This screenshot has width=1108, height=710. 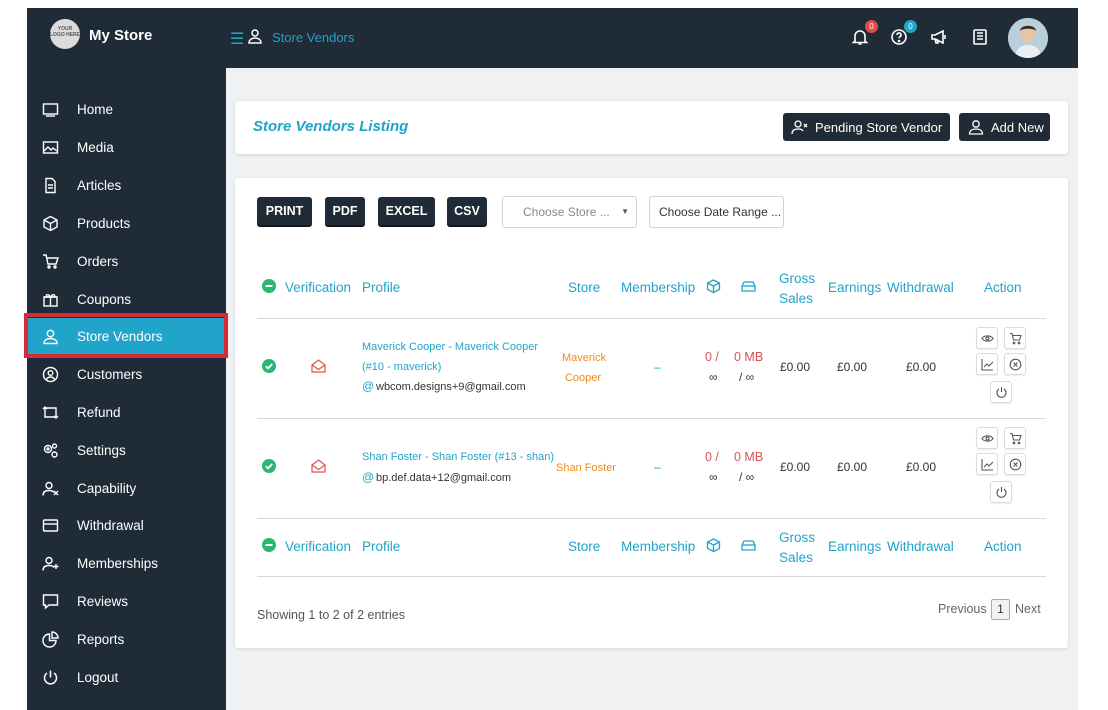 What do you see at coordinates (910, 26) in the screenshot?
I see `help-badge: 0` at bounding box center [910, 26].